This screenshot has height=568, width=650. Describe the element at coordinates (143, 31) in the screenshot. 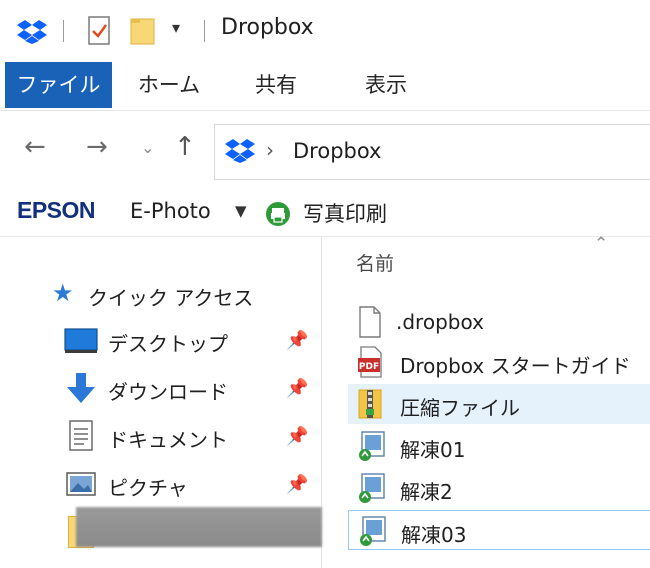

I see `new-folder-icon` at that location.